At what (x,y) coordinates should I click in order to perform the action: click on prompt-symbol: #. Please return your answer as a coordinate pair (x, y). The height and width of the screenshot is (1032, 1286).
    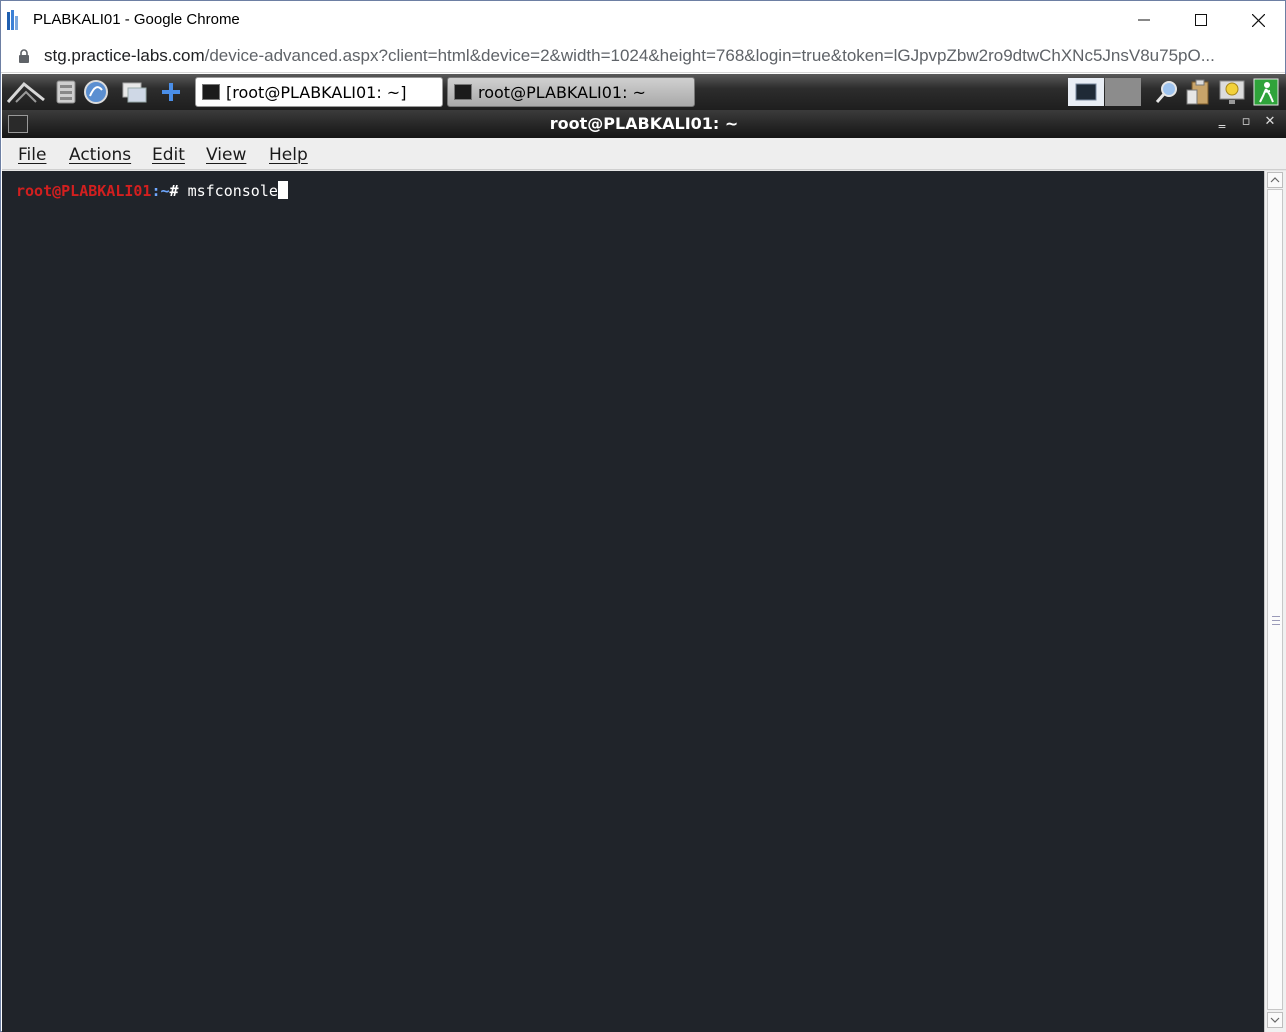
    Looking at the image, I should click on (174, 191).